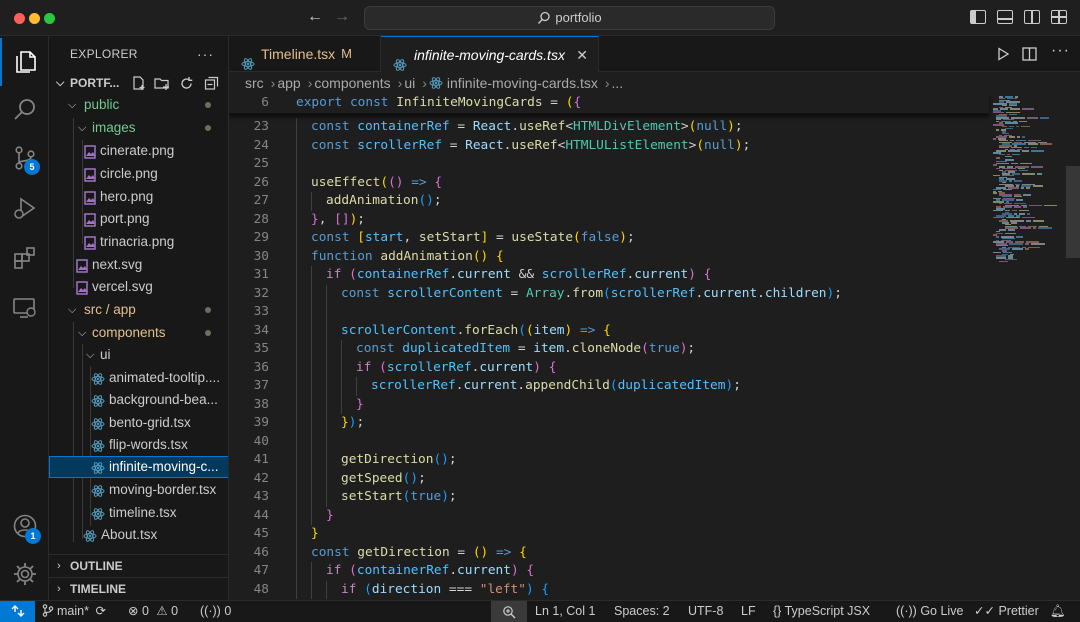 The height and width of the screenshot is (622, 1080). What do you see at coordinates (1032, 17) in the screenshot?
I see `toggle-secondary-sidebar-icon` at bounding box center [1032, 17].